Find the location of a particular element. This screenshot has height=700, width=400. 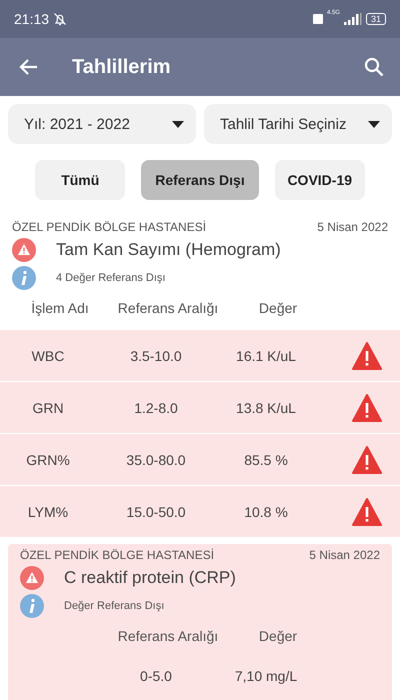

back-arrow-icon is located at coordinates (28, 67).